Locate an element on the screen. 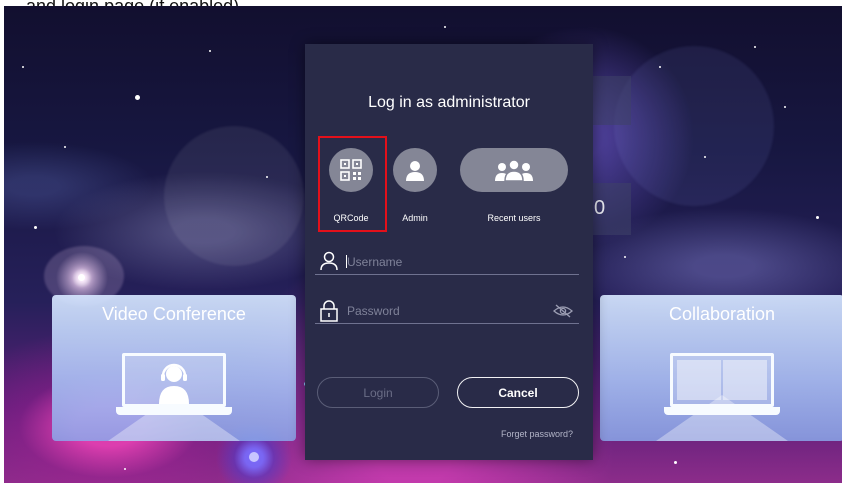  eye-hidden-icon is located at coordinates (563, 311).